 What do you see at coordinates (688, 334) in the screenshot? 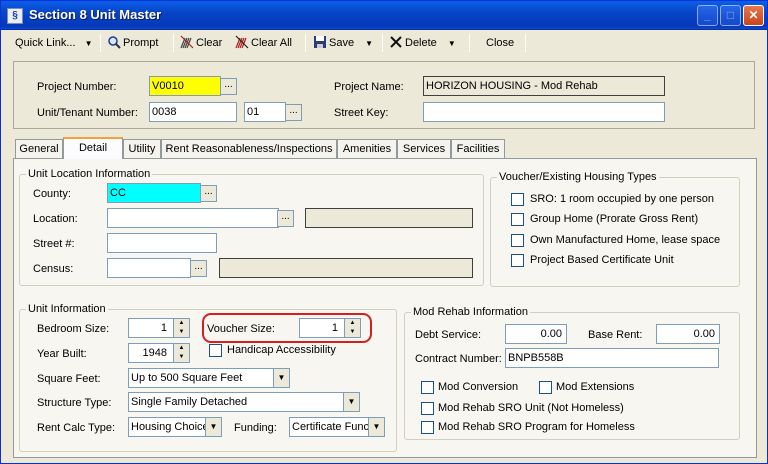
I see `base-rent-field: 0.00` at bounding box center [688, 334].